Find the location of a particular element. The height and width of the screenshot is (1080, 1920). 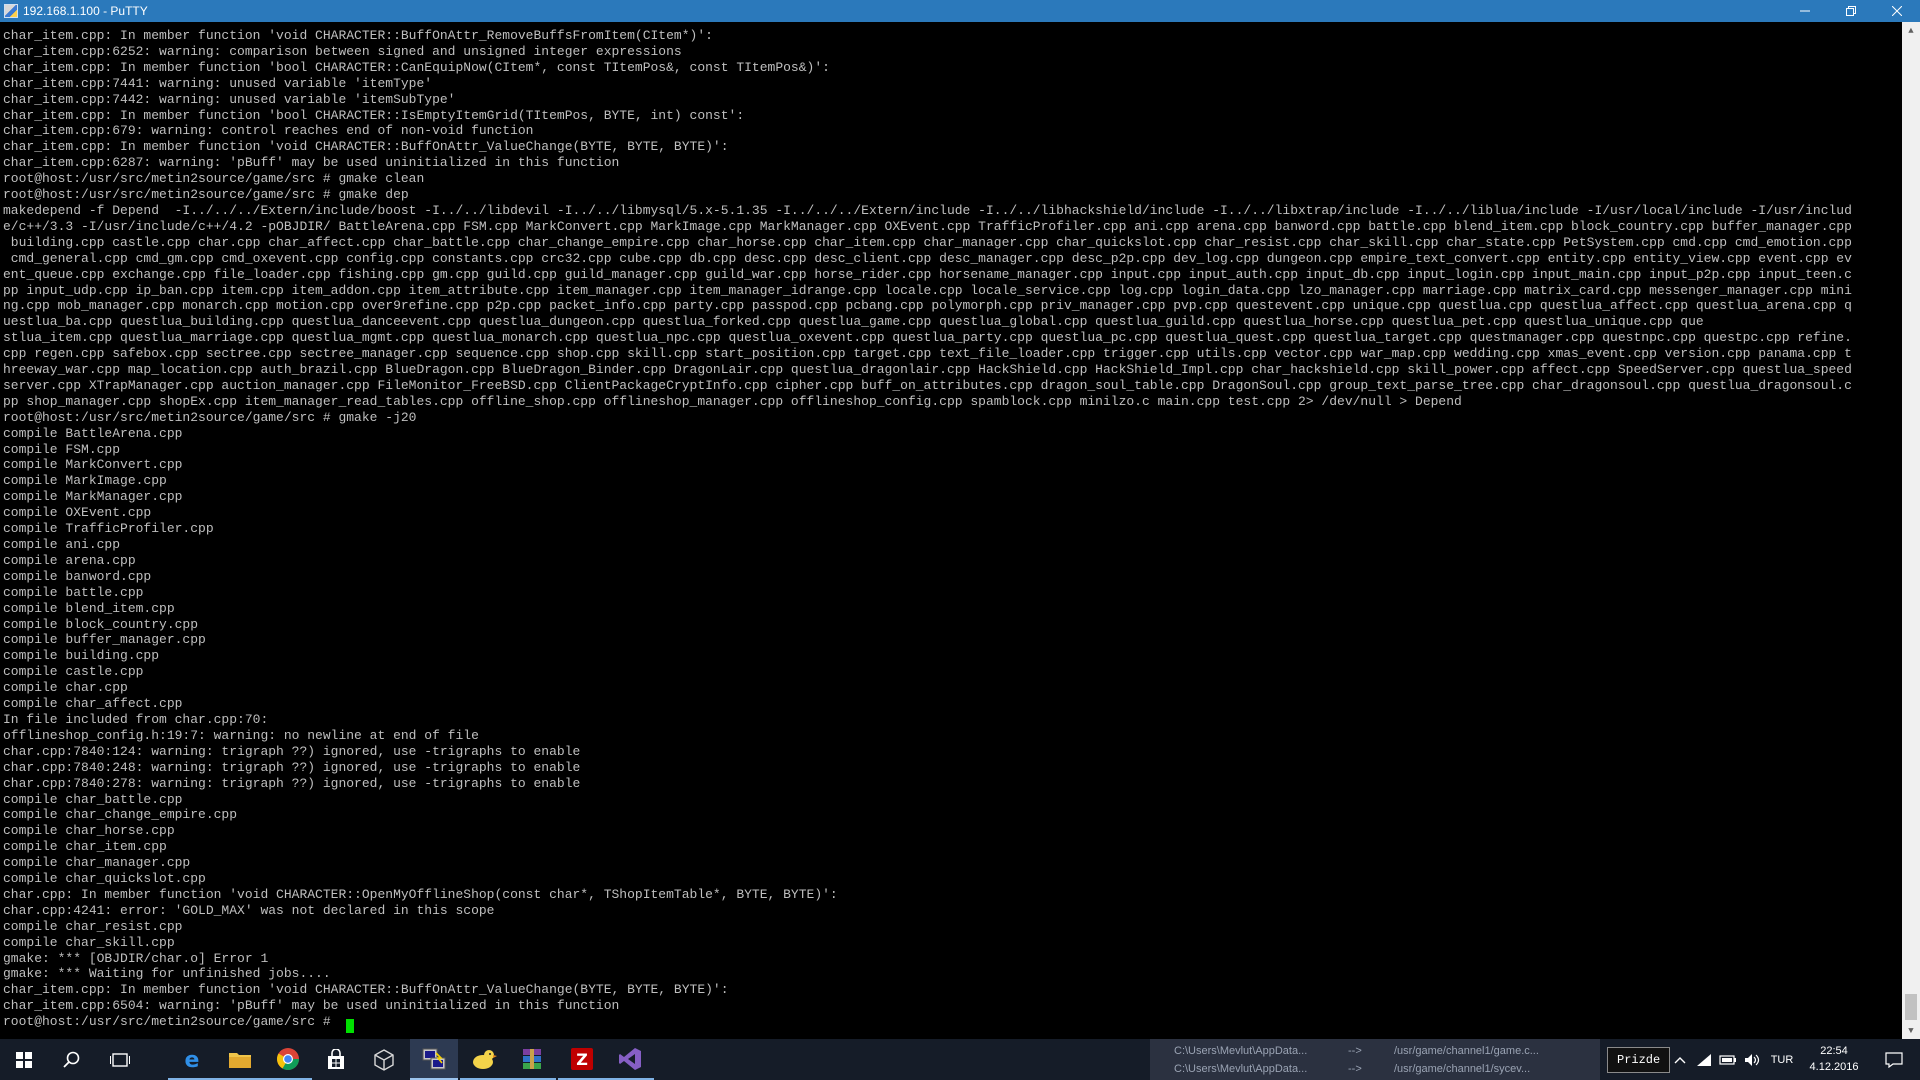

store-icon is located at coordinates (336, 1058).